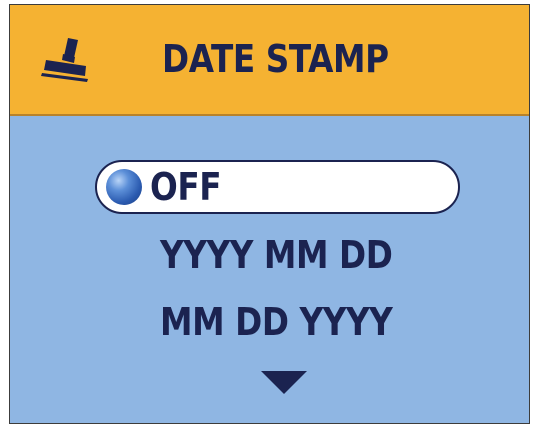 The height and width of the screenshot is (428, 537). Describe the element at coordinates (186, 187) in the screenshot. I see `option-off: OFF` at that location.